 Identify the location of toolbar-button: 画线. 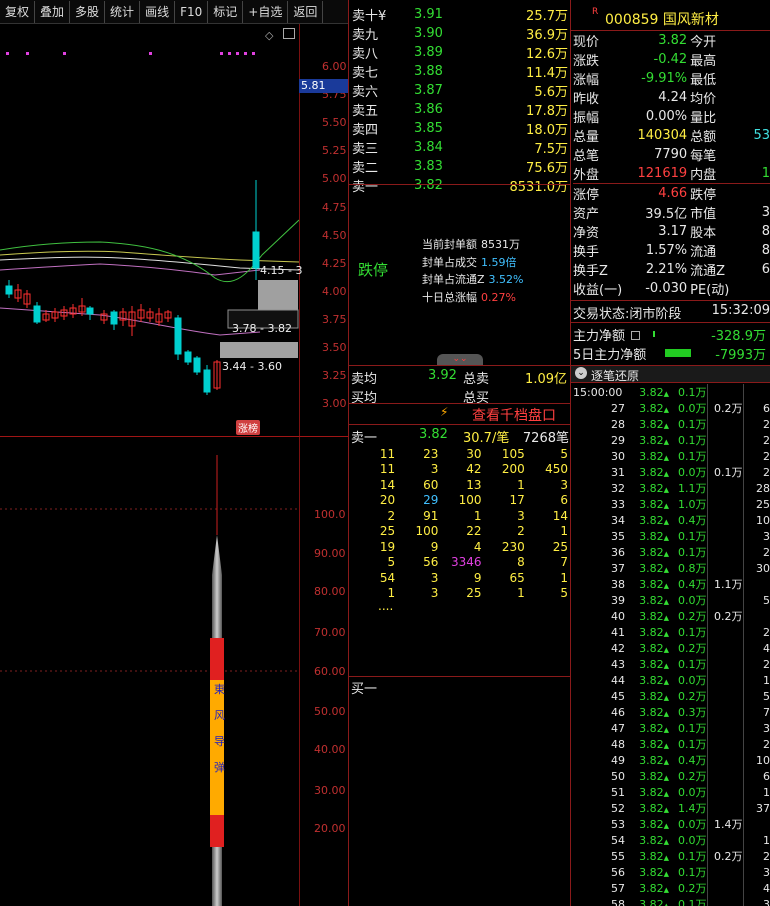
(158, 11).